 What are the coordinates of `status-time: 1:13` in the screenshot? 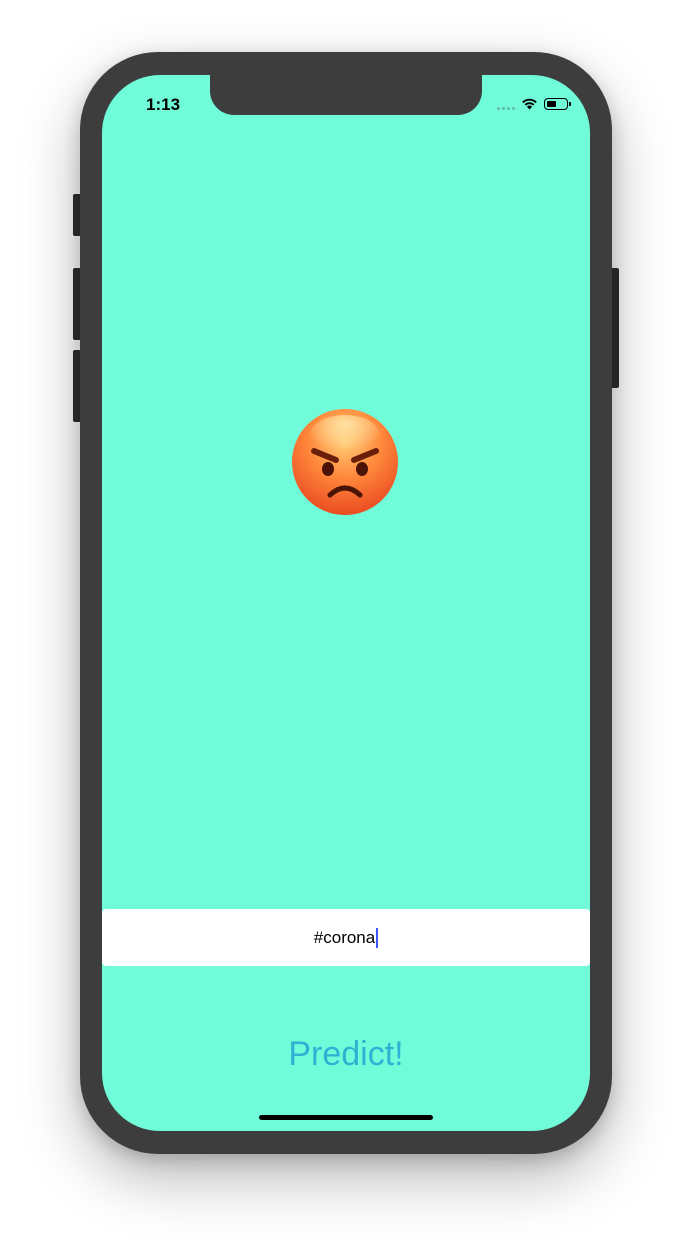 It's located at (163, 104).